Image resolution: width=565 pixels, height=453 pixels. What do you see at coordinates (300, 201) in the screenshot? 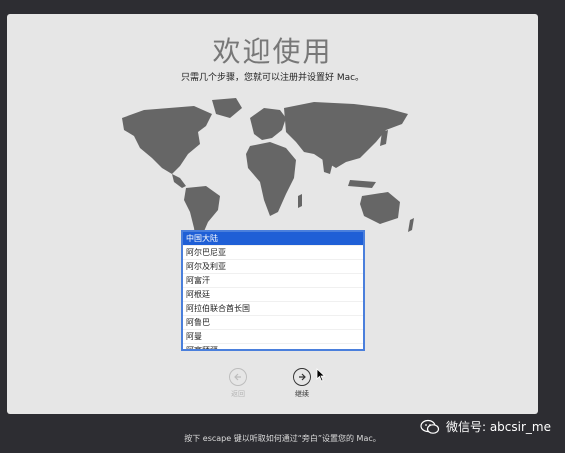
I see `madagascar-shape` at bounding box center [300, 201].